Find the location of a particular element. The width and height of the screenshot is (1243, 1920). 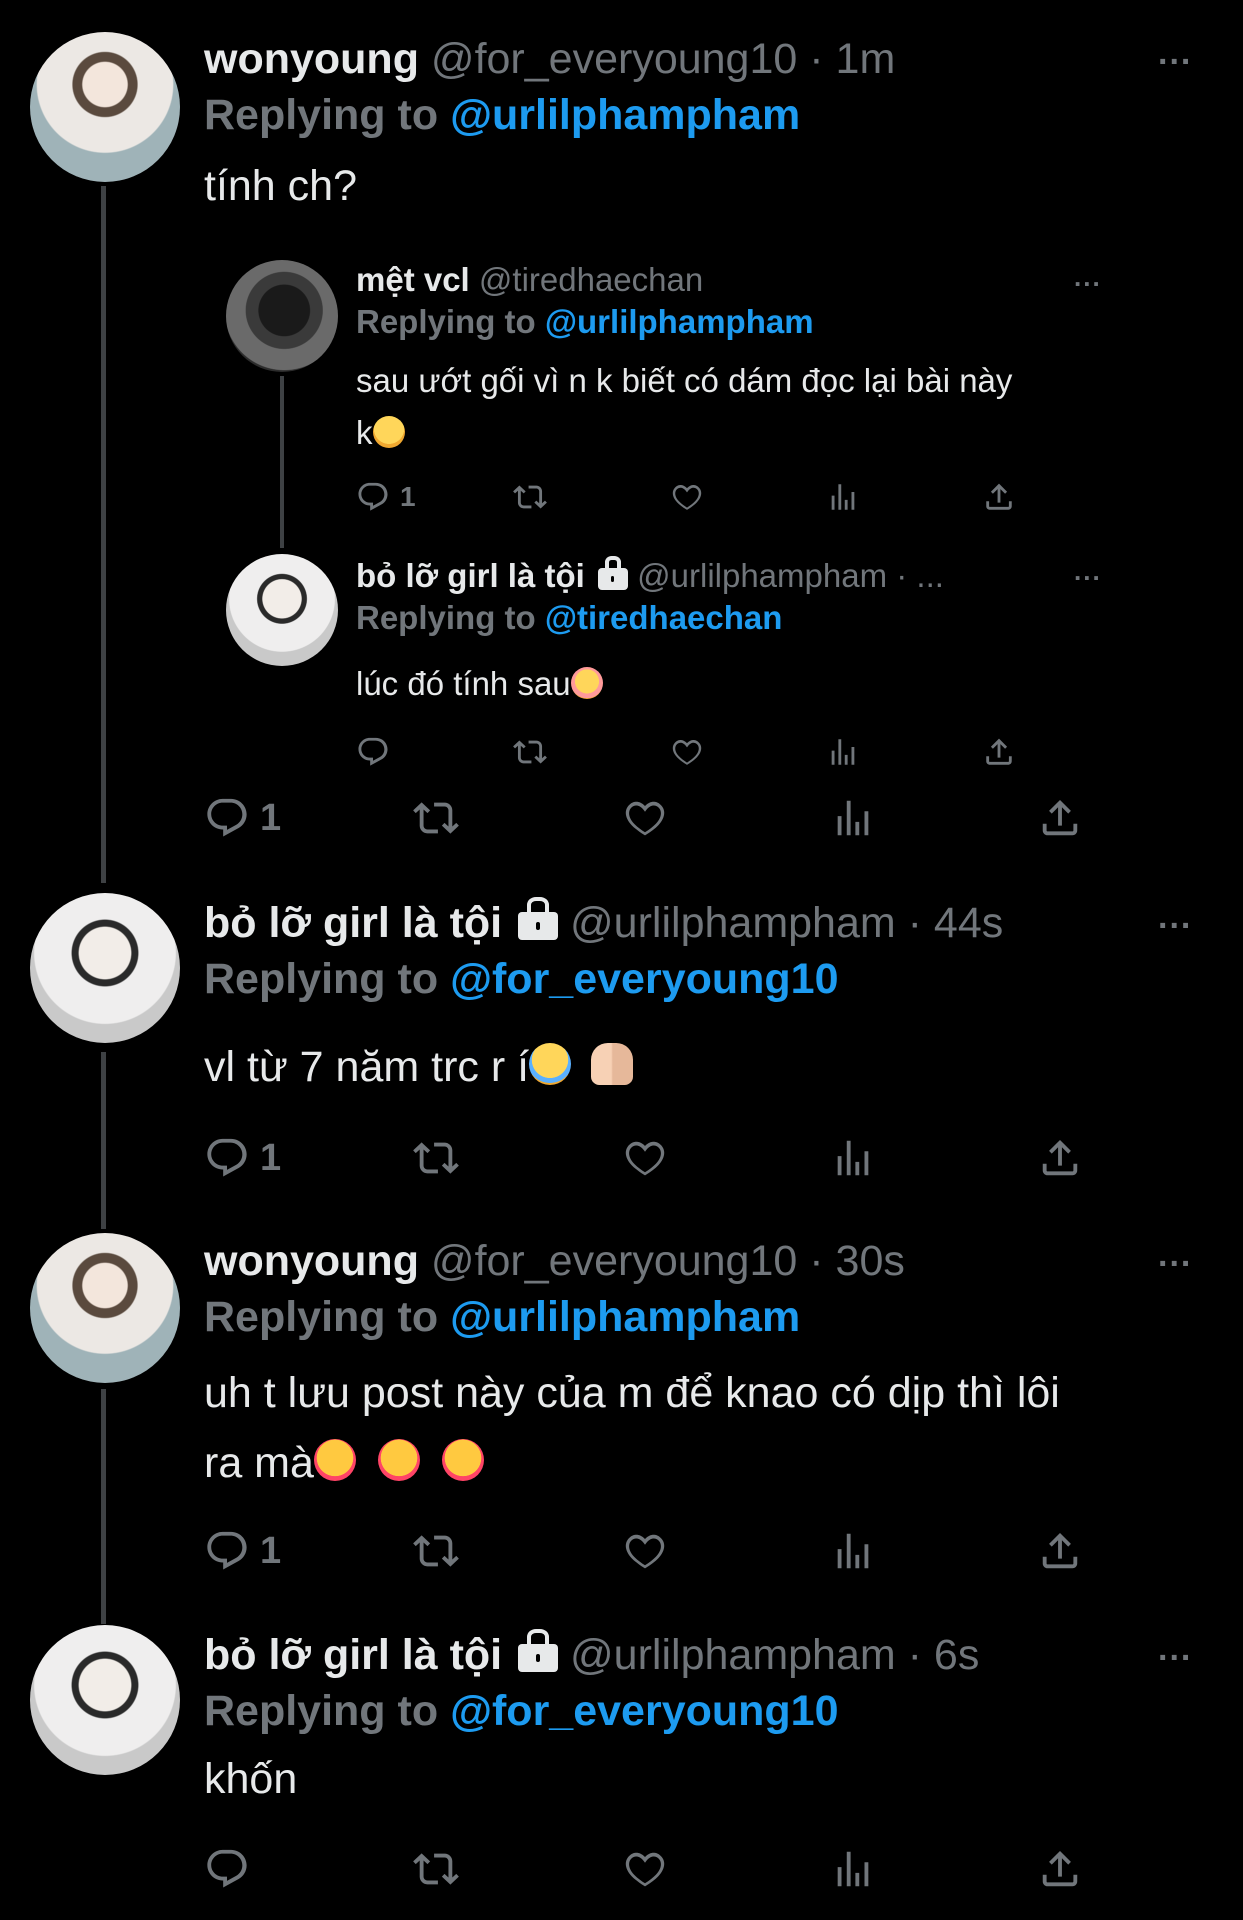

user-handle: @tiredhaechan is located at coordinates (591, 279).